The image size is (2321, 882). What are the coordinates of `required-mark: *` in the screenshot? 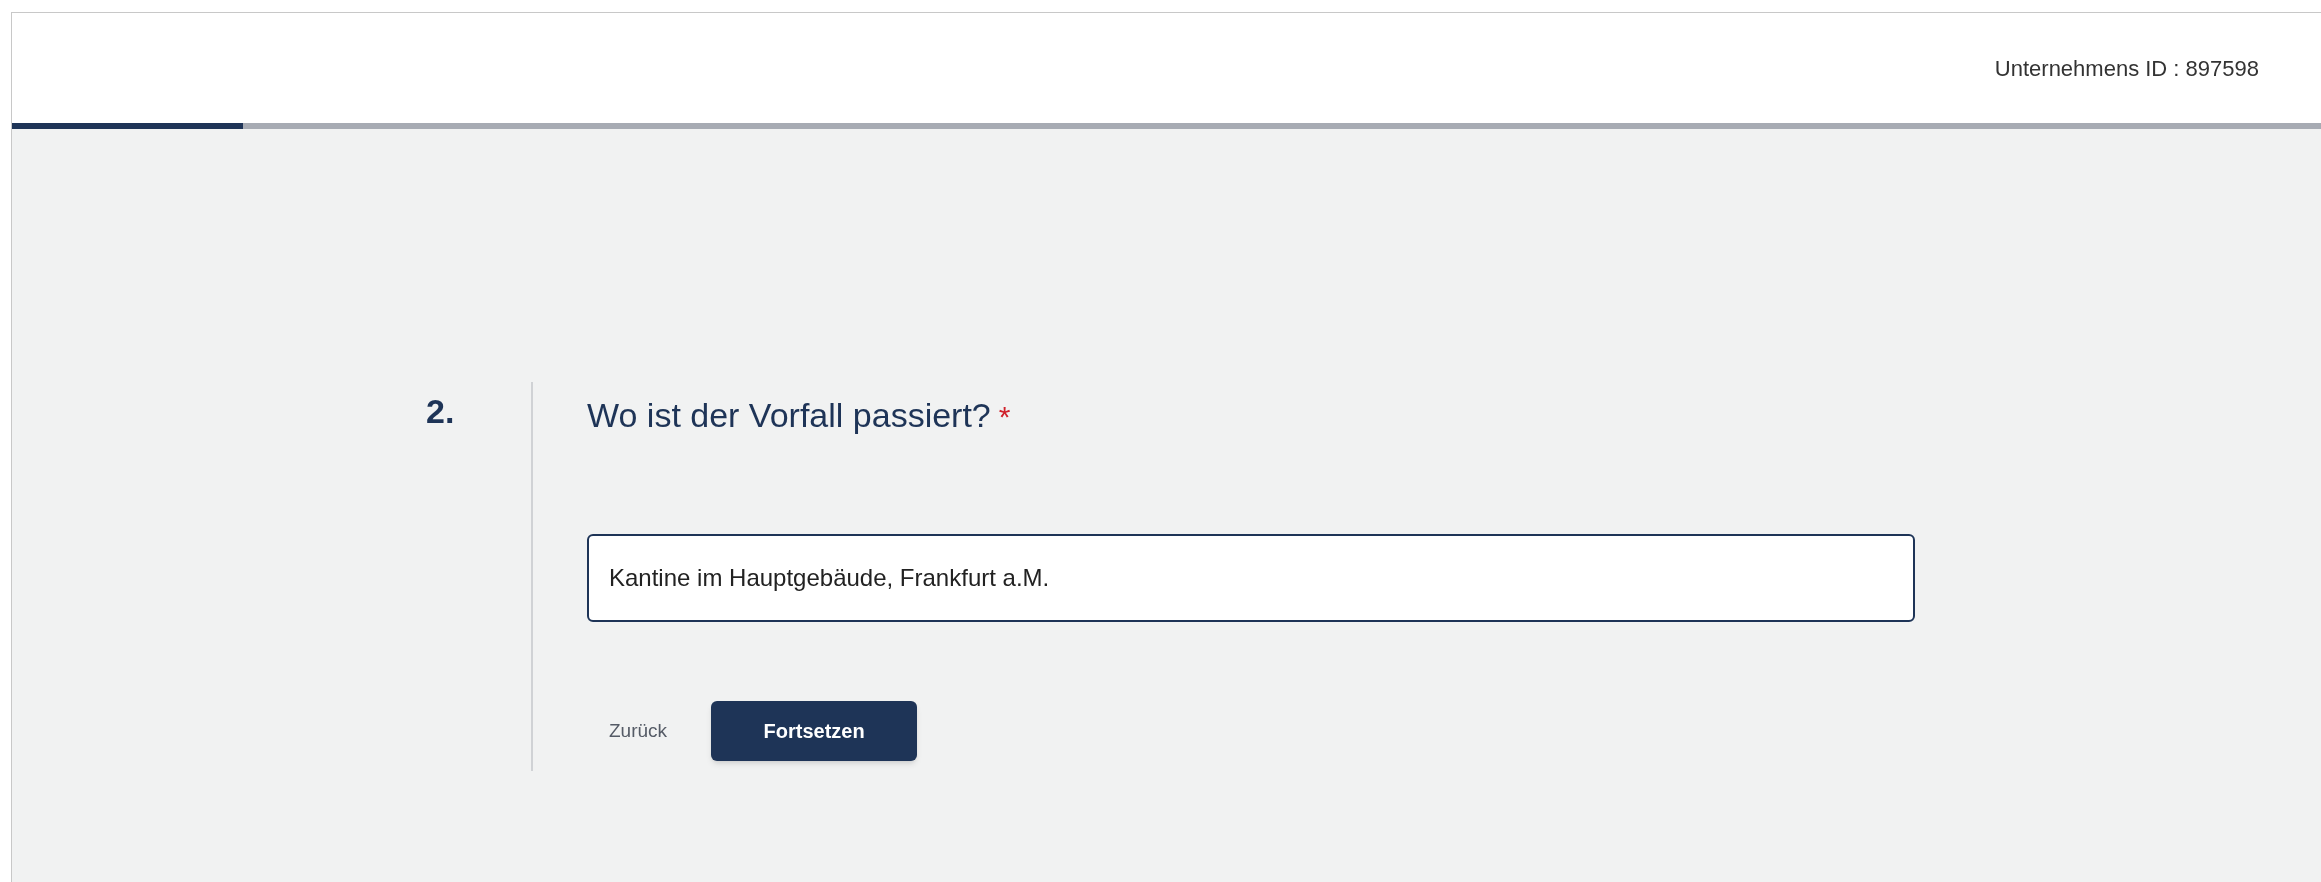 It's located at (1004, 417).